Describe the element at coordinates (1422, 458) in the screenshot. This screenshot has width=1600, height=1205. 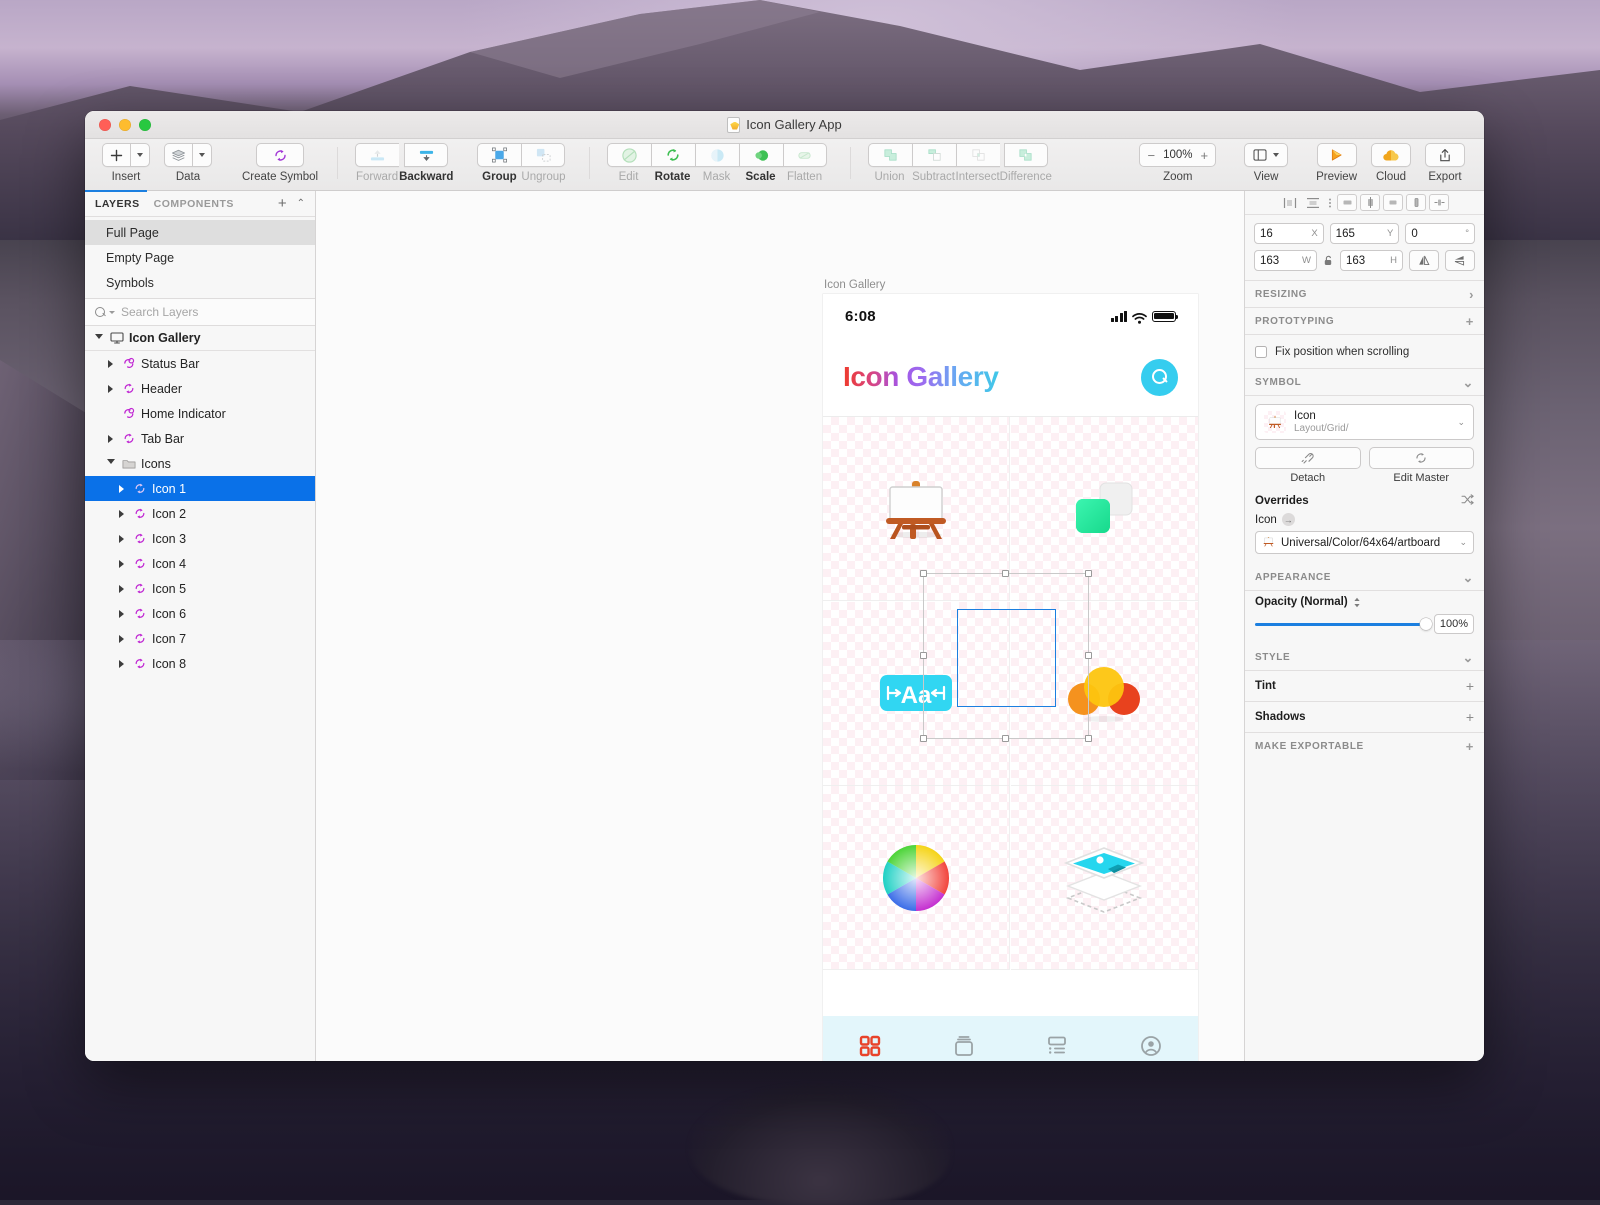
I see `edit-master-button` at that location.